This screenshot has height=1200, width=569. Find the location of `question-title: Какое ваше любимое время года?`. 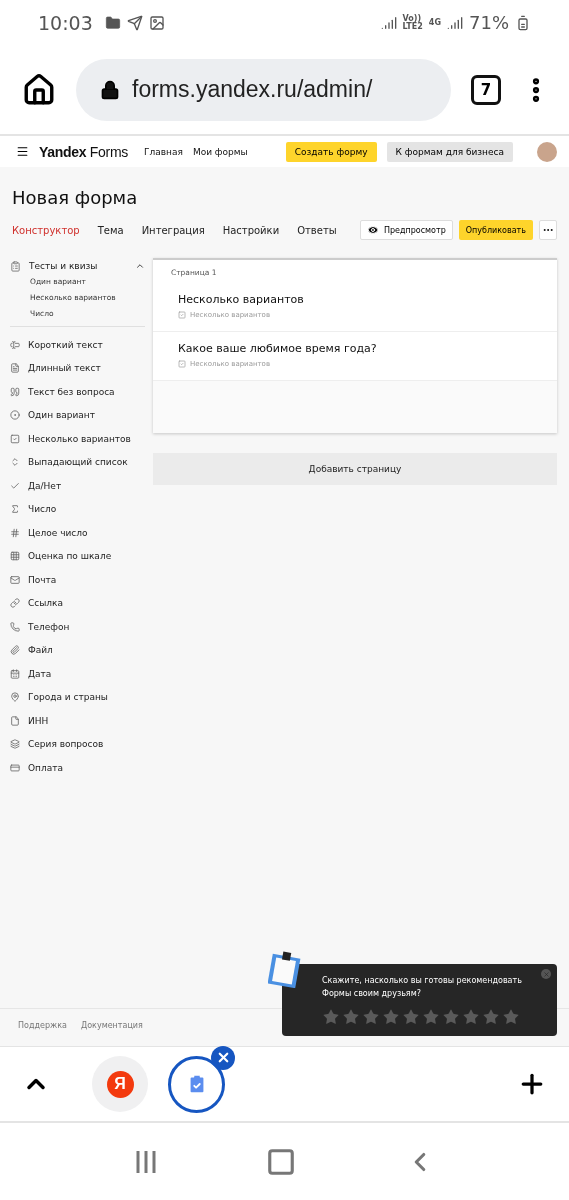

question-title: Какое ваше любимое время года? is located at coordinates (278, 348).